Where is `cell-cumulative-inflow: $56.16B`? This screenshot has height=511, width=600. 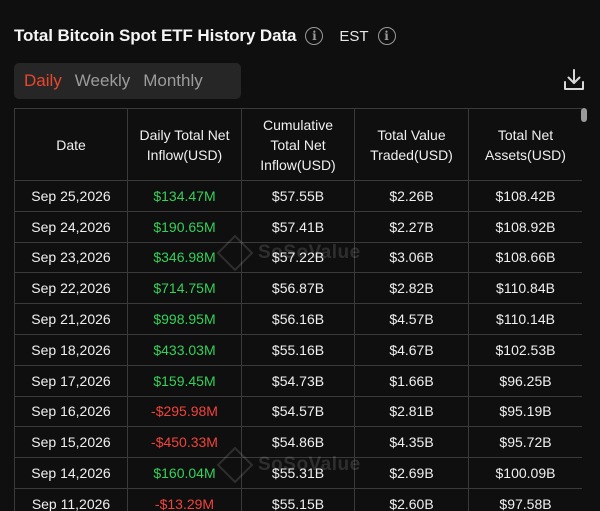
cell-cumulative-inflow: $56.16B is located at coordinates (298, 319).